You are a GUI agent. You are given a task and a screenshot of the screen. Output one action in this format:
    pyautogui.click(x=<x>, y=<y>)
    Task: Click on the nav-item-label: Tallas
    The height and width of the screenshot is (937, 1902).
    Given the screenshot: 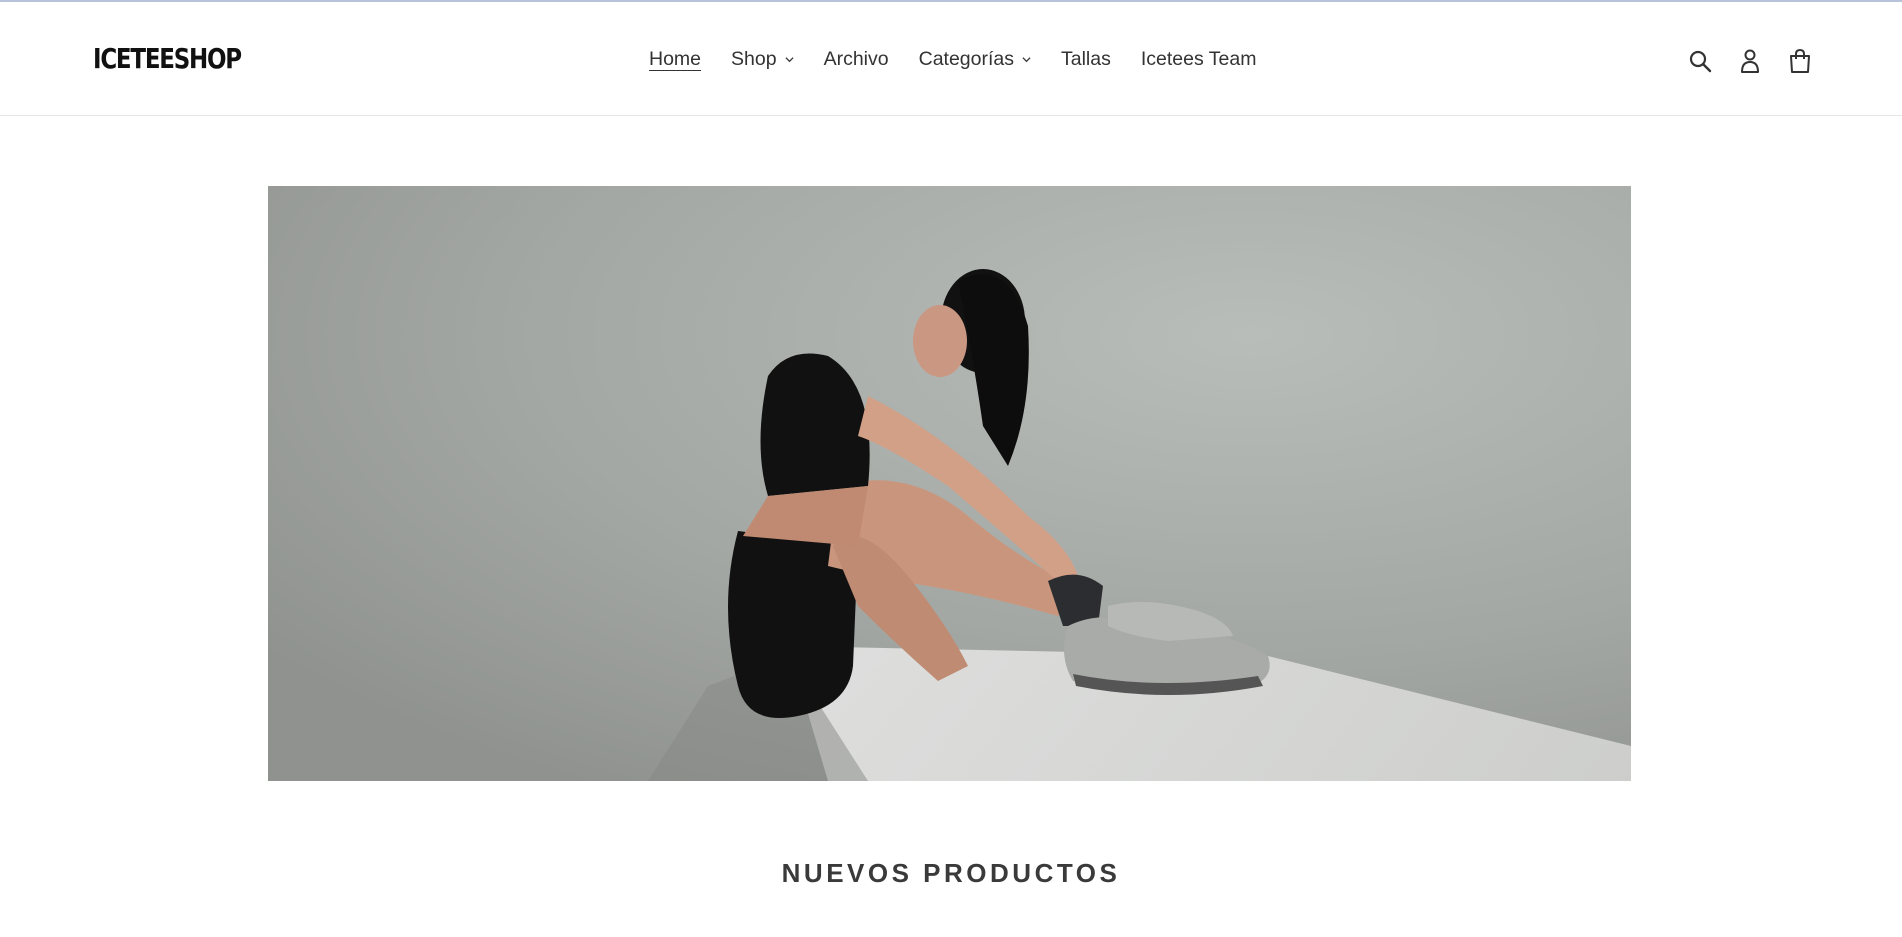 What is the action you would take?
    pyautogui.click(x=1086, y=59)
    